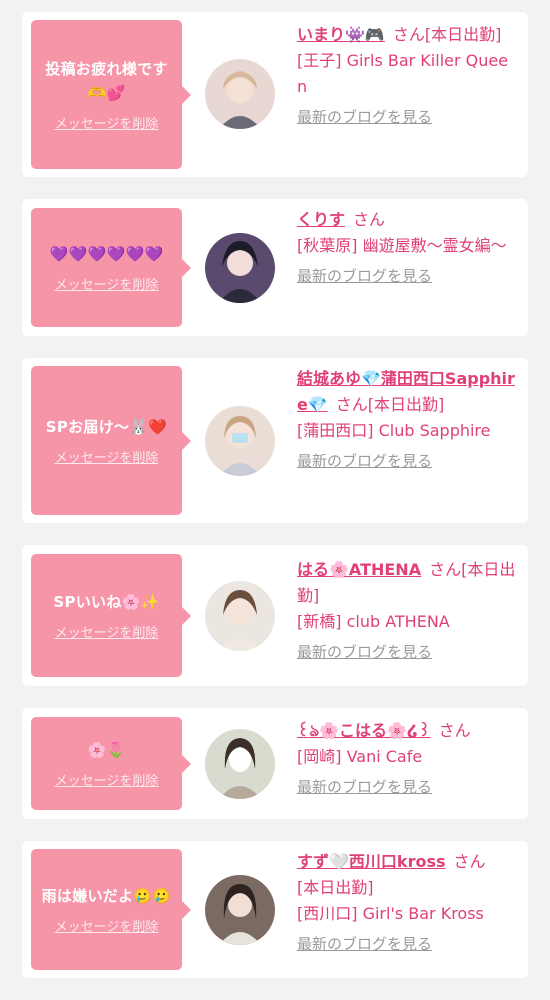 Image resolution: width=550 pixels, height=1000 pixels. Describe the element at coordinates (373, 621) in the screenshot. I see `shop-label: [新橋] club ATHENA` at that location.